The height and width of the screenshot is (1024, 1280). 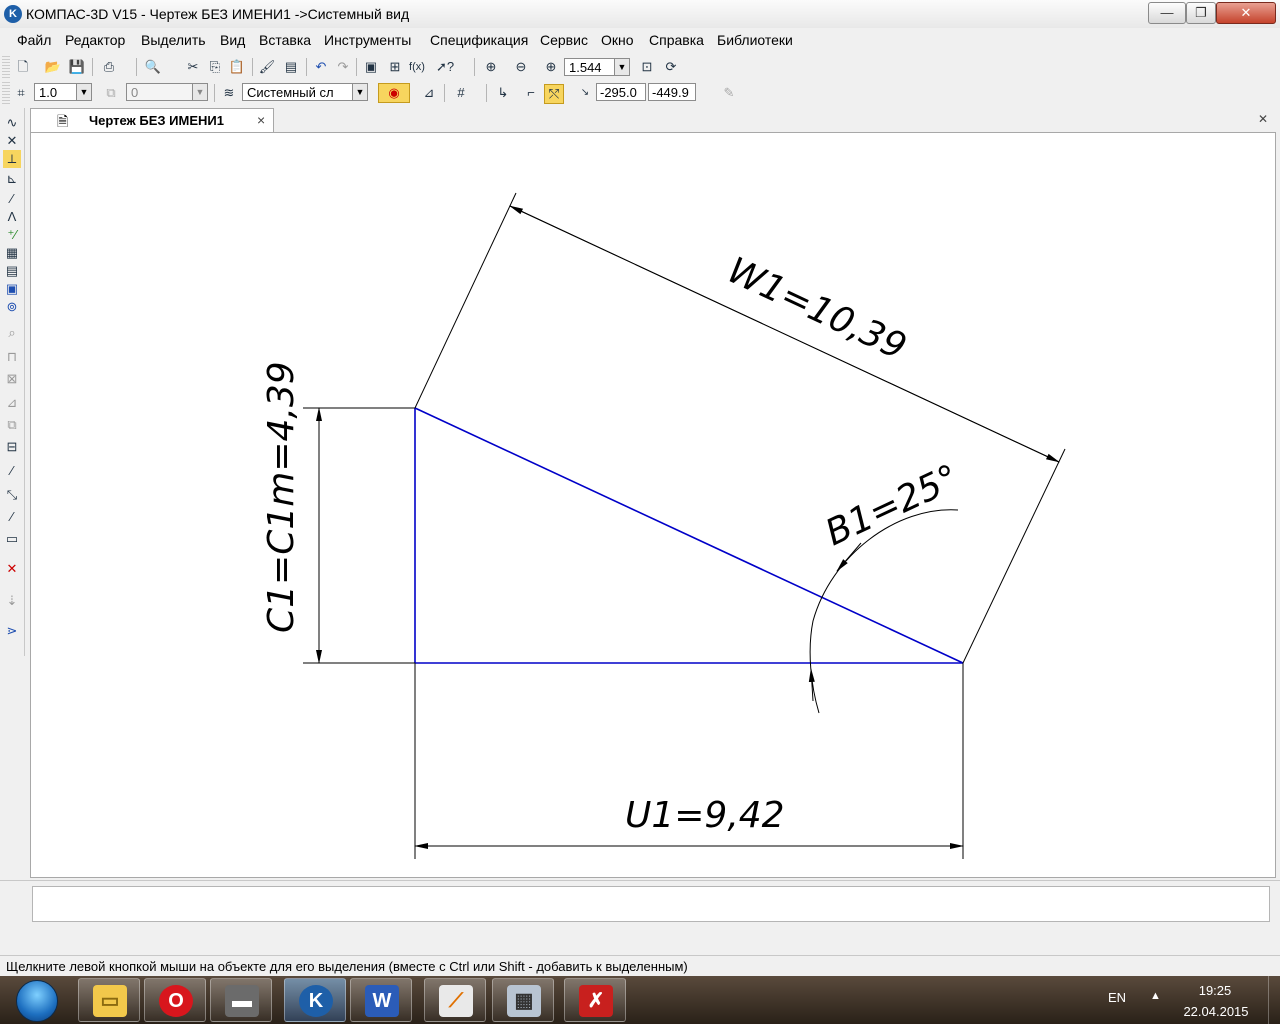 What do you see at coordinates (12, 217) in the screenshot?
I see `parametrization-icon: Λ` at bounding box center [12, 217].